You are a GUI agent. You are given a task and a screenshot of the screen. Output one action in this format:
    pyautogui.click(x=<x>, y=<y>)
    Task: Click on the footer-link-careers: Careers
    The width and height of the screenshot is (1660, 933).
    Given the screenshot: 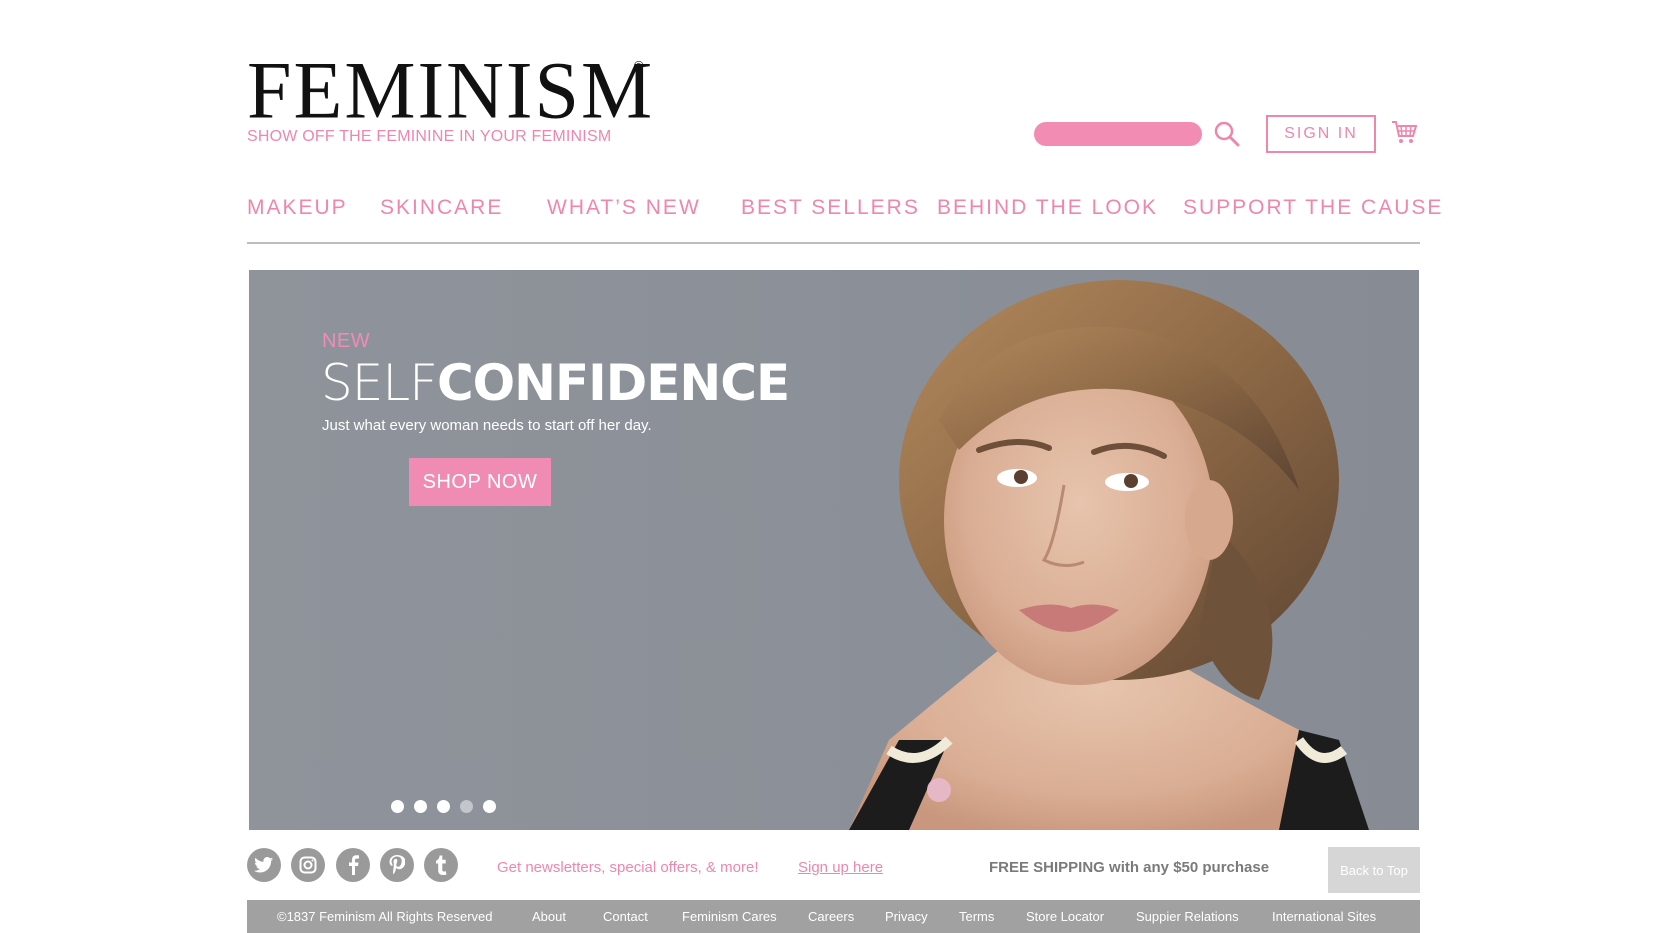 What is the action you would take?
    pyautogui.click(x=831, y=916)
    